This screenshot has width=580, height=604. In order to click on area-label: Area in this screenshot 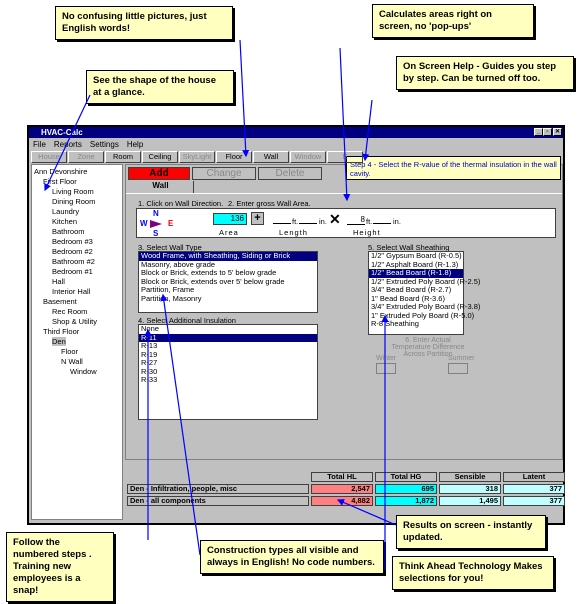, I will do `click(229, 232)`.